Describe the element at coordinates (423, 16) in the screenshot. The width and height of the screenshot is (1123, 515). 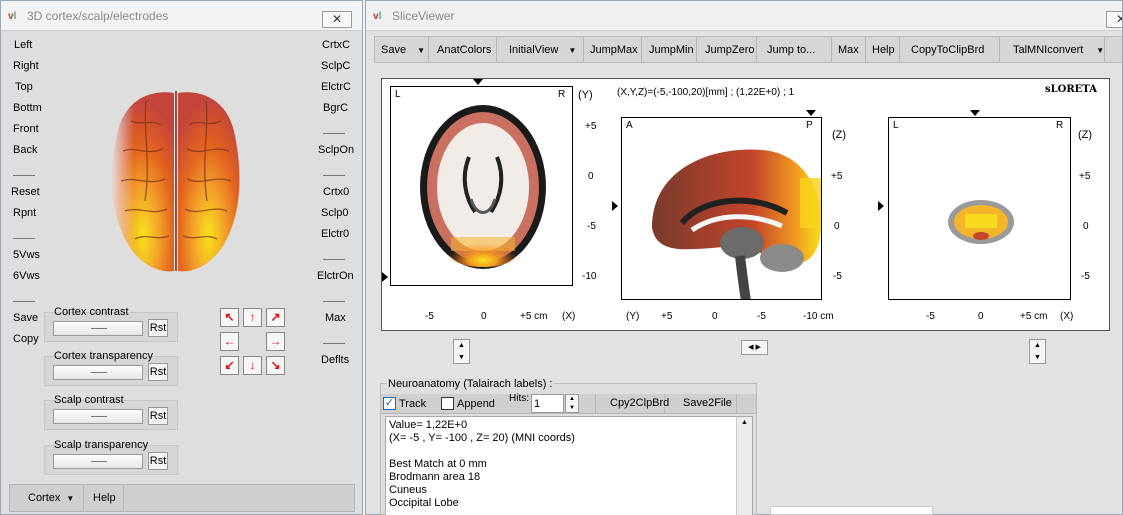
I see `sliceviewer-title: SliceViewer` at that location.